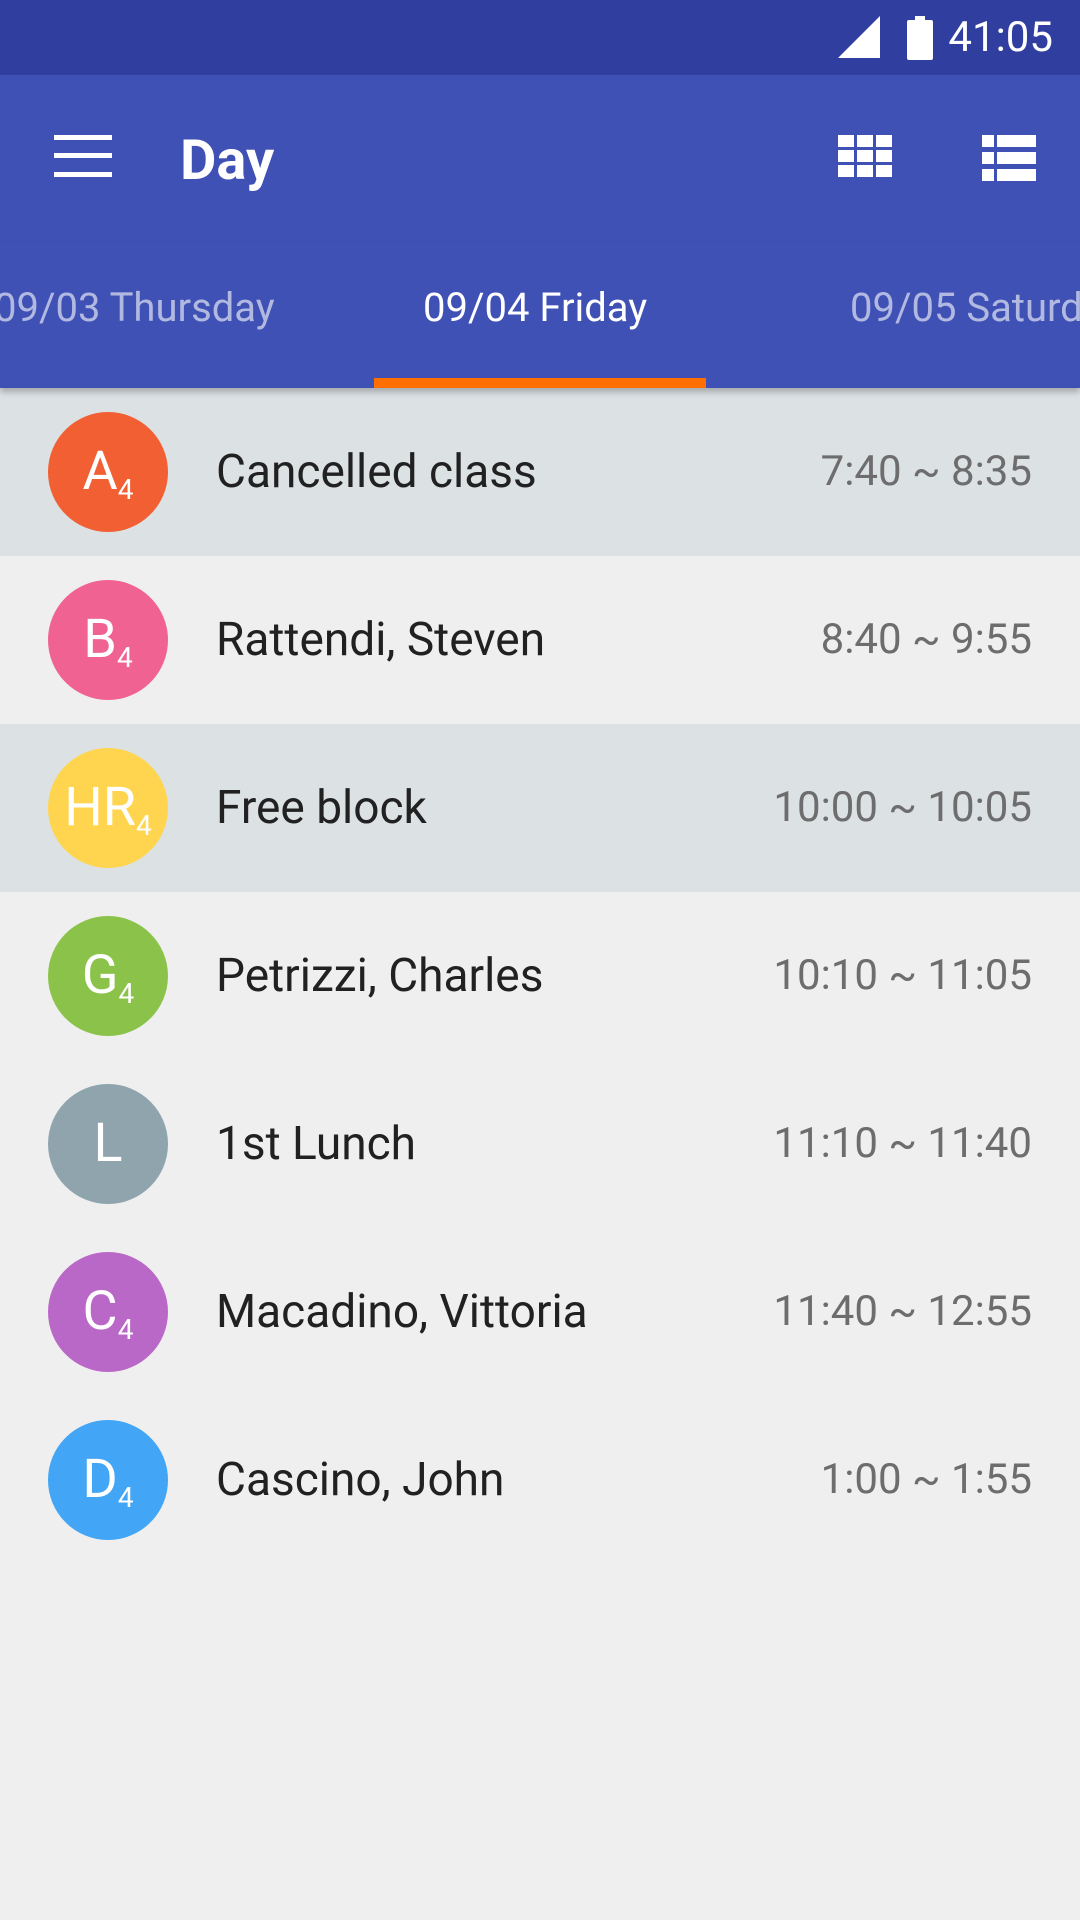 The image size is (1080, 1920). Describe the element at coordinates (902, 807) in the screenshot. I see `class-time: 10:00 ~ 10:05` at that location.